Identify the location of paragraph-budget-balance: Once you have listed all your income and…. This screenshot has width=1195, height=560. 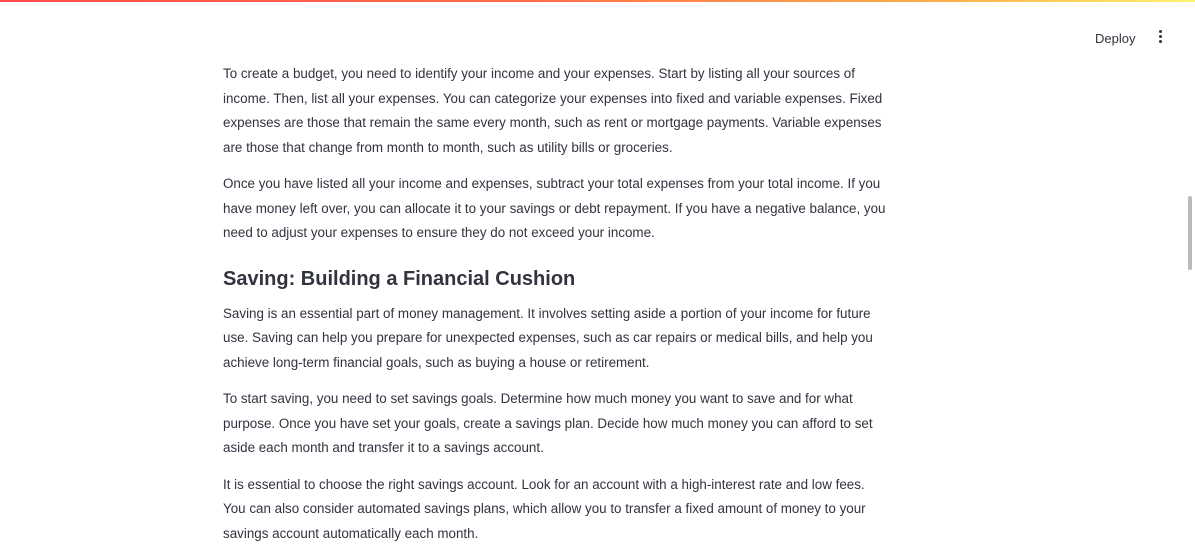
(554, 208).